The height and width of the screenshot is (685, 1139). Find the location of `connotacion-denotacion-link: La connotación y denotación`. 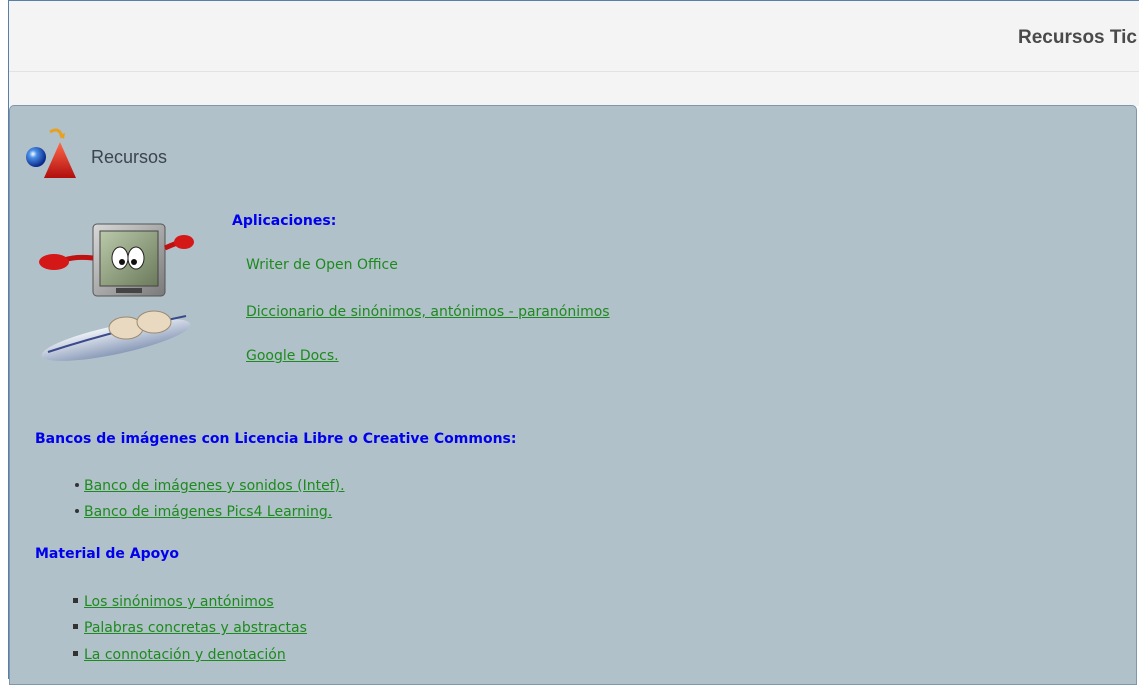

connotacion-denotacion-link: La connotación y denotación is located at coordinates (185, 655).